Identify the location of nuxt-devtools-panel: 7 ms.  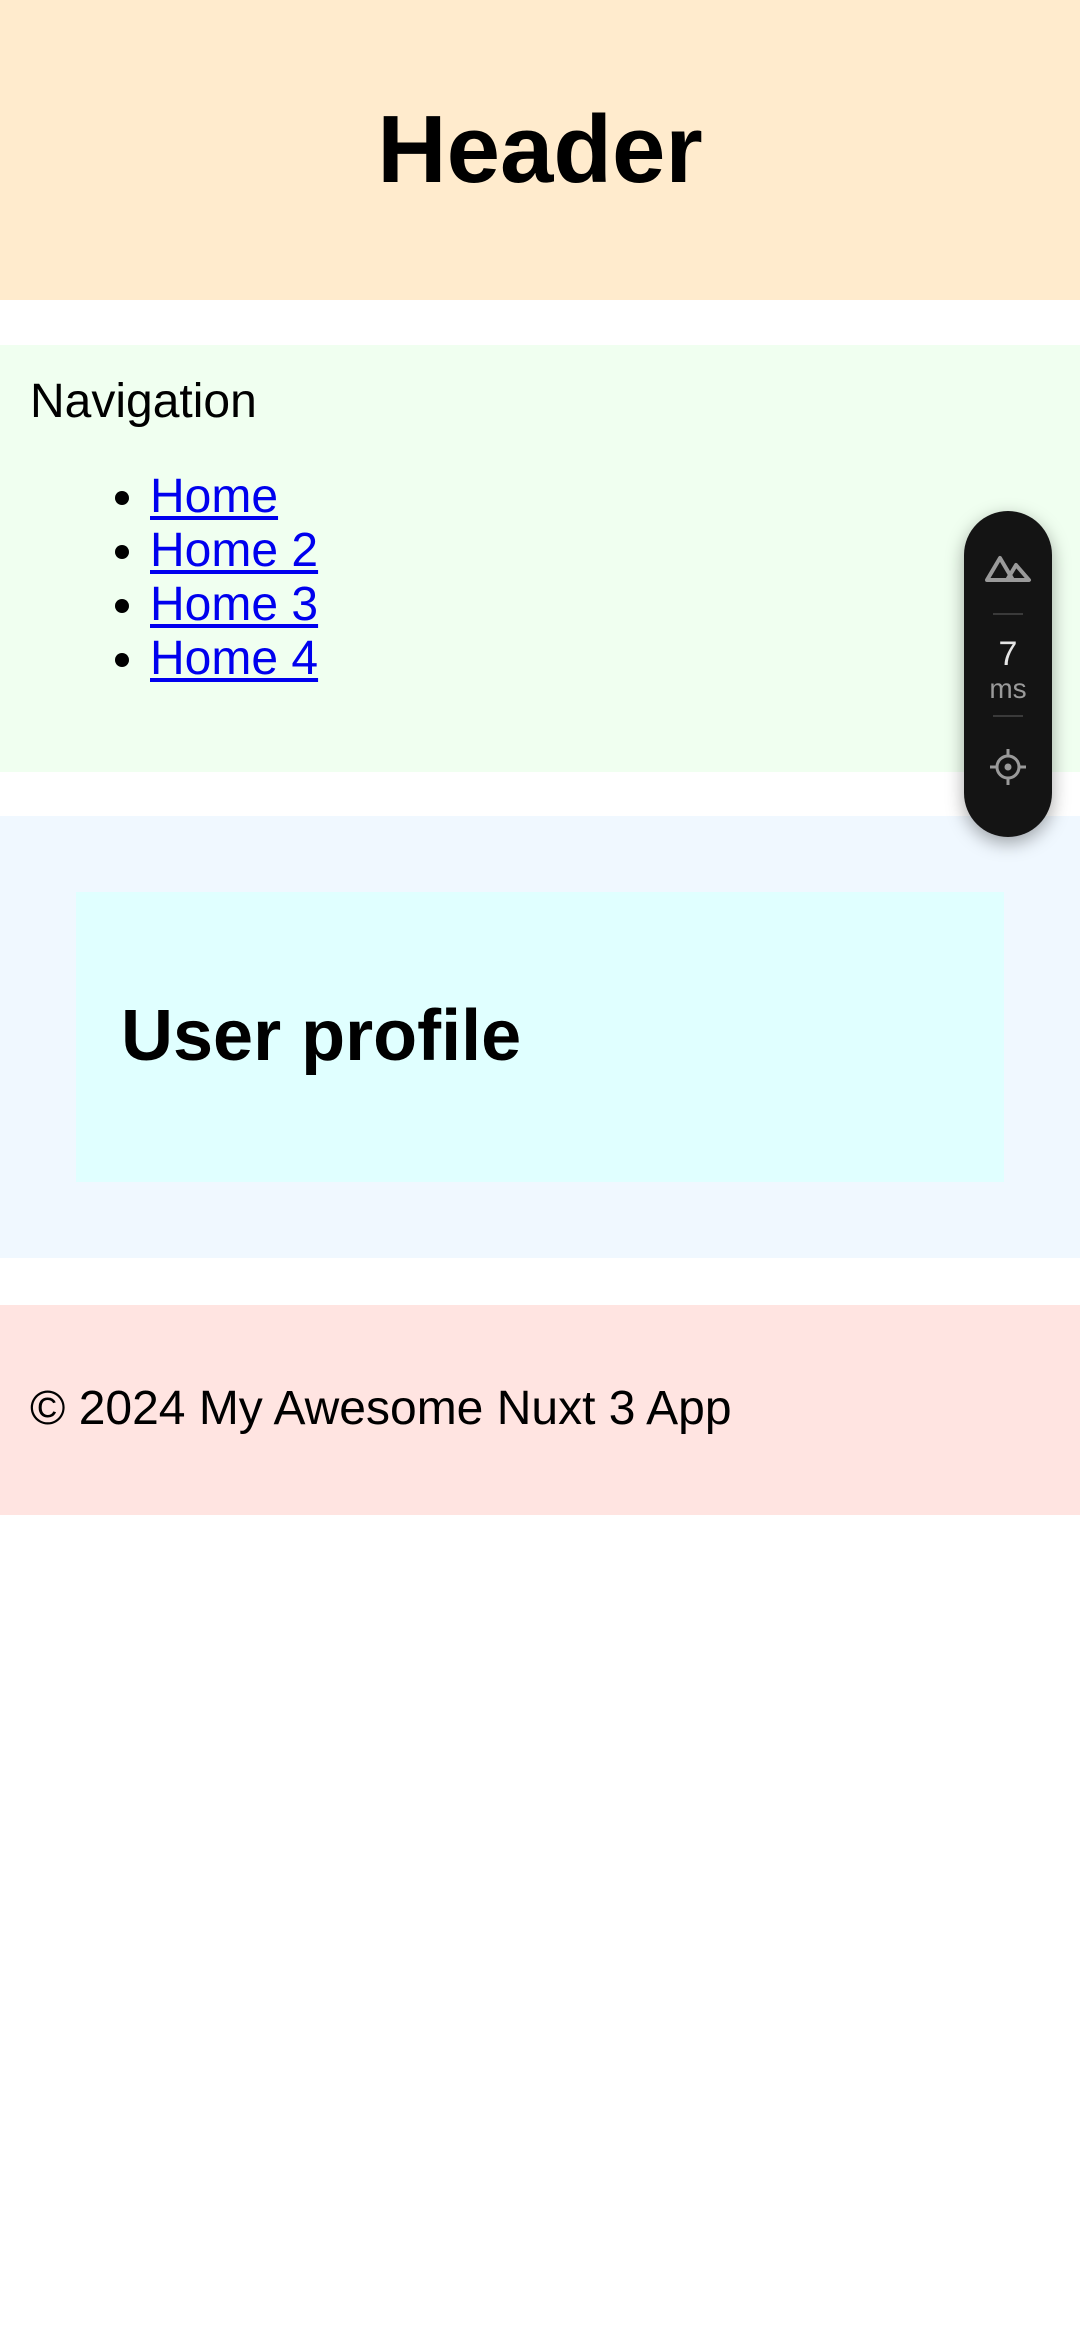
(1008, 674).